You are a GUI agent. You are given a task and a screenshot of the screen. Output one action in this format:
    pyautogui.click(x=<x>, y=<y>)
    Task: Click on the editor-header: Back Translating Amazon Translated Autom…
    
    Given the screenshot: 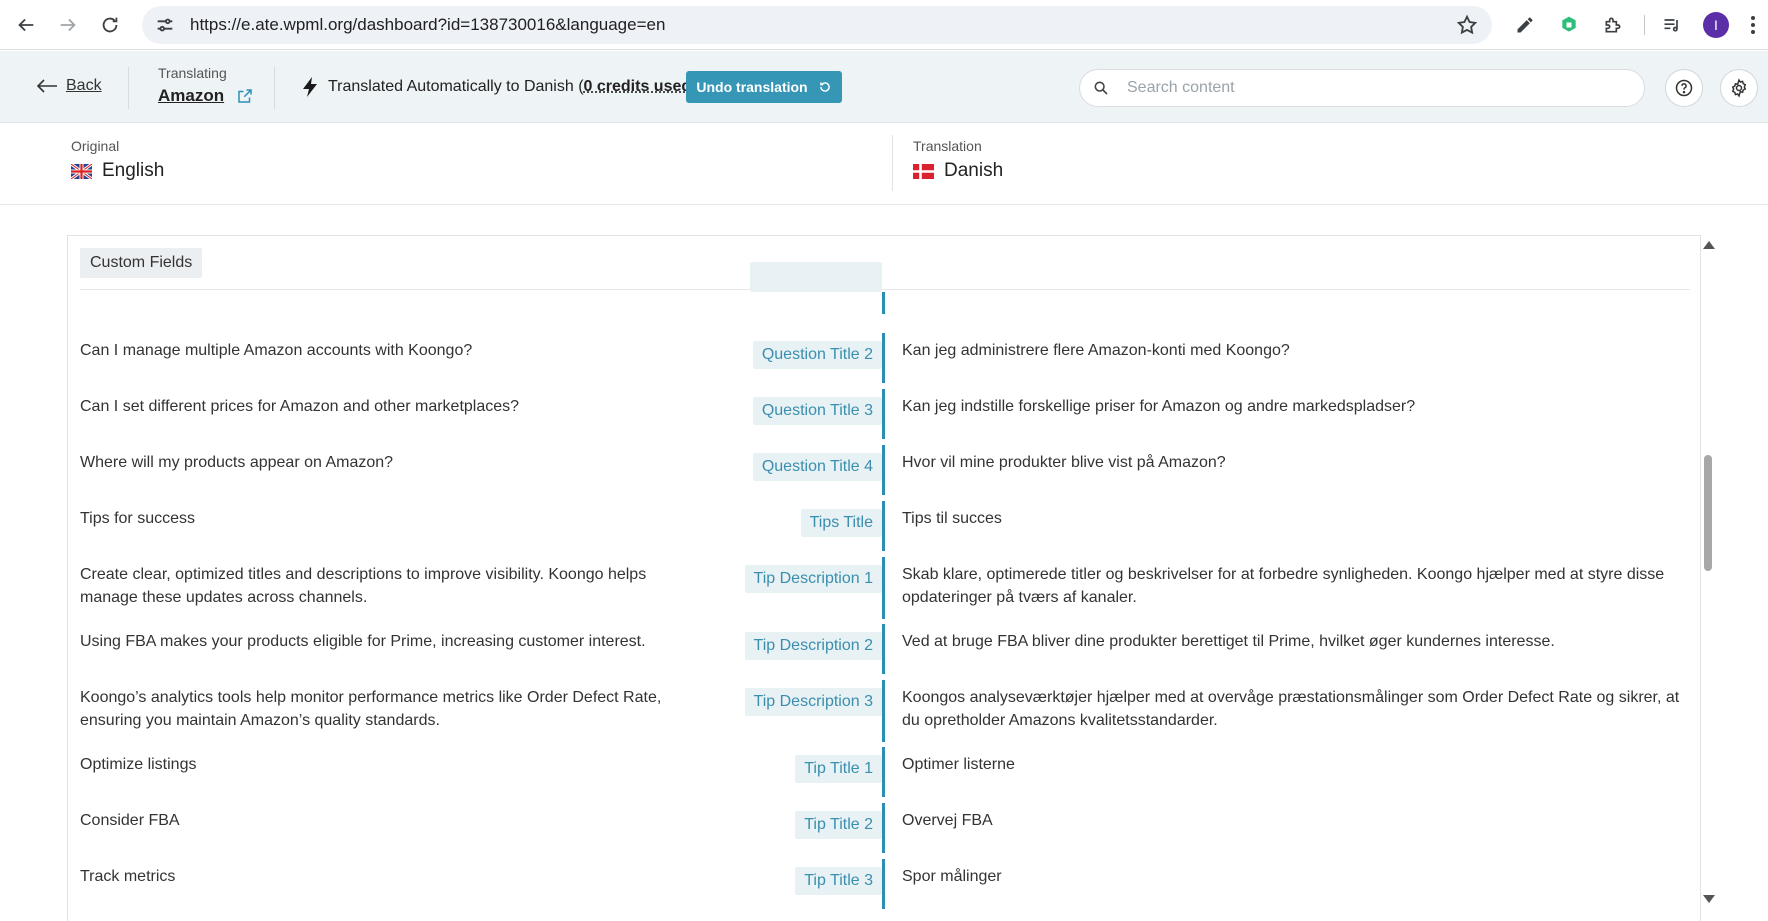 What is the action you would take?
    pyautogui.click(x=884, y=87)
    